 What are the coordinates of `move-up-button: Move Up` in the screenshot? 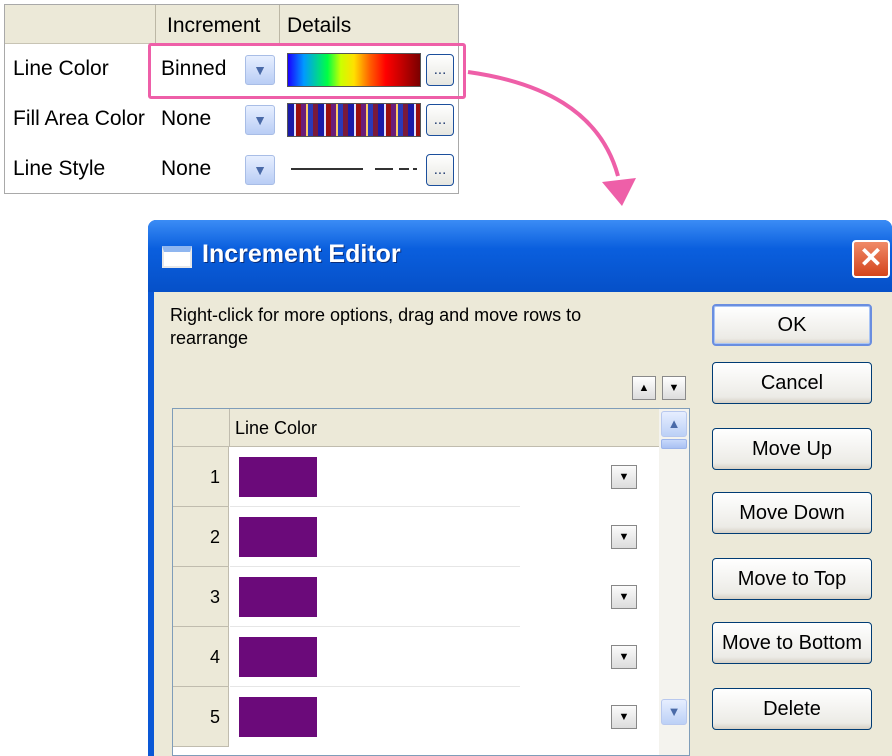 It's located at (792, 449).